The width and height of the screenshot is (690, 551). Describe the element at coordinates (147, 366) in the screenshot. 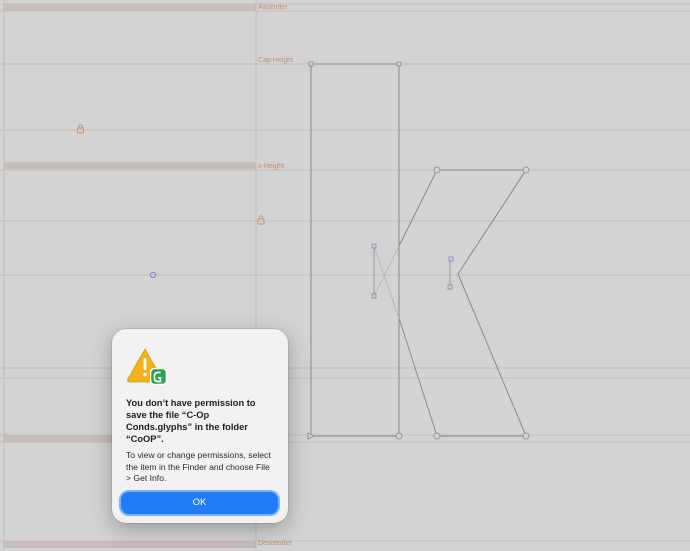

I see `warning-icon` at that location.